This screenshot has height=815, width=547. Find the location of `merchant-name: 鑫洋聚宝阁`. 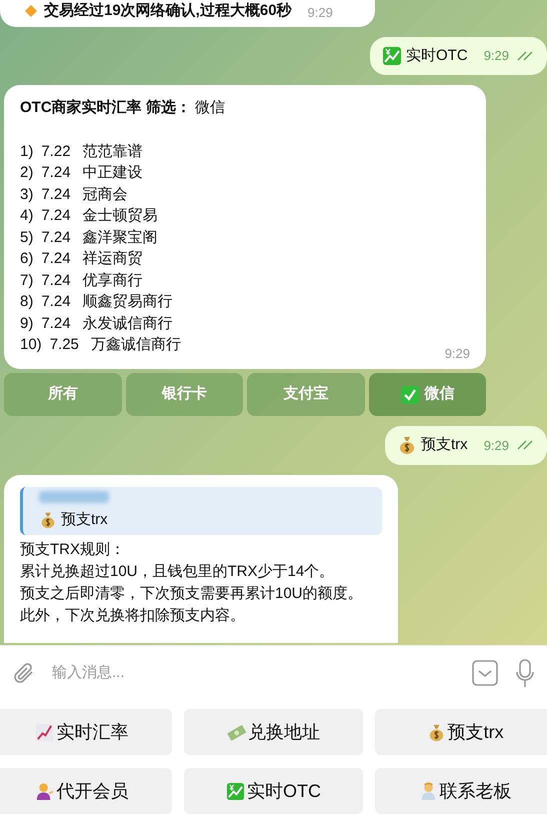

merchant-name: 鑫洋聚宝阁 is located at coordinates (120, 238).